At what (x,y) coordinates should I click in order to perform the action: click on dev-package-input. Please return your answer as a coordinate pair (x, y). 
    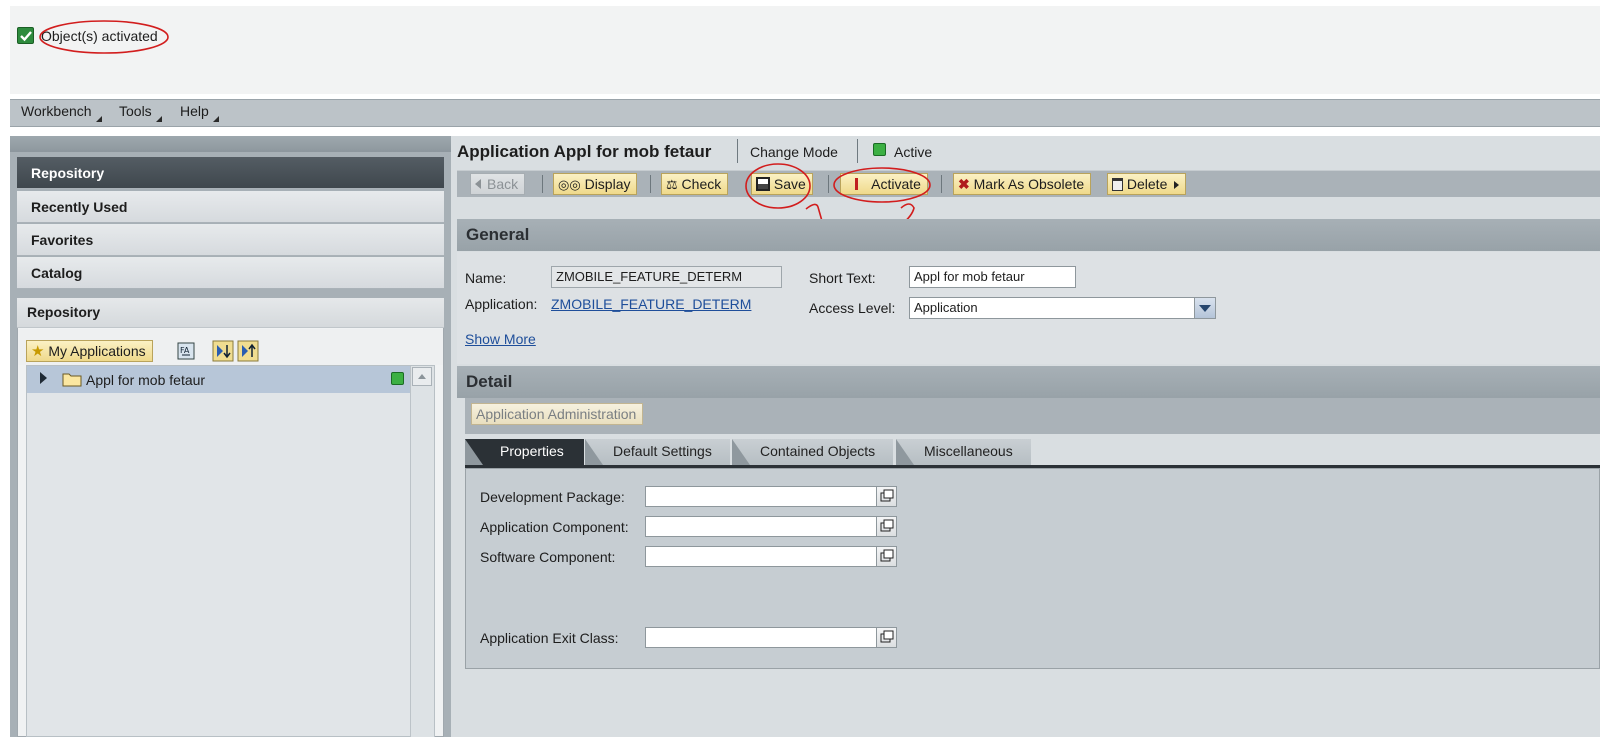
    Looking at the image, I should click on (761, 496).